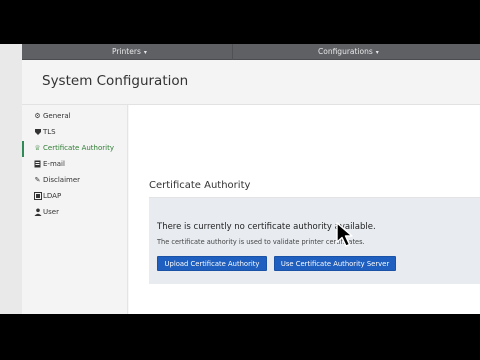  What do you see at coordinates (37, 164) in the screenshot?
I see `email-icon` at bounding box center [37, 164].